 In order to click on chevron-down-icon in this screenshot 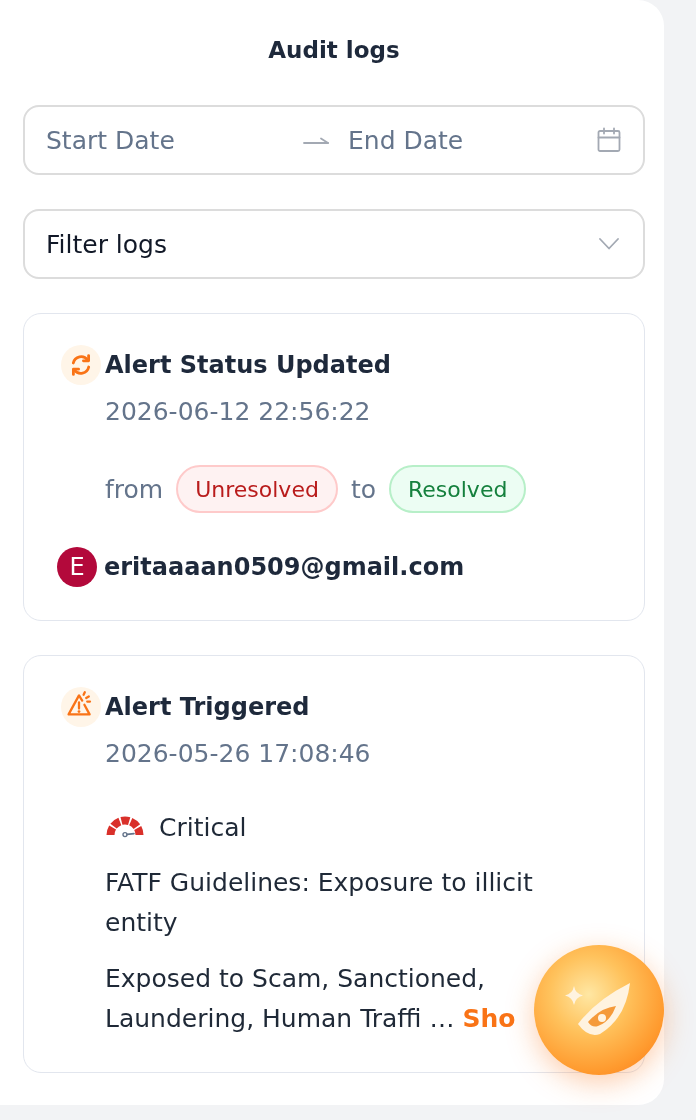, I will do `click(609, 244)`.